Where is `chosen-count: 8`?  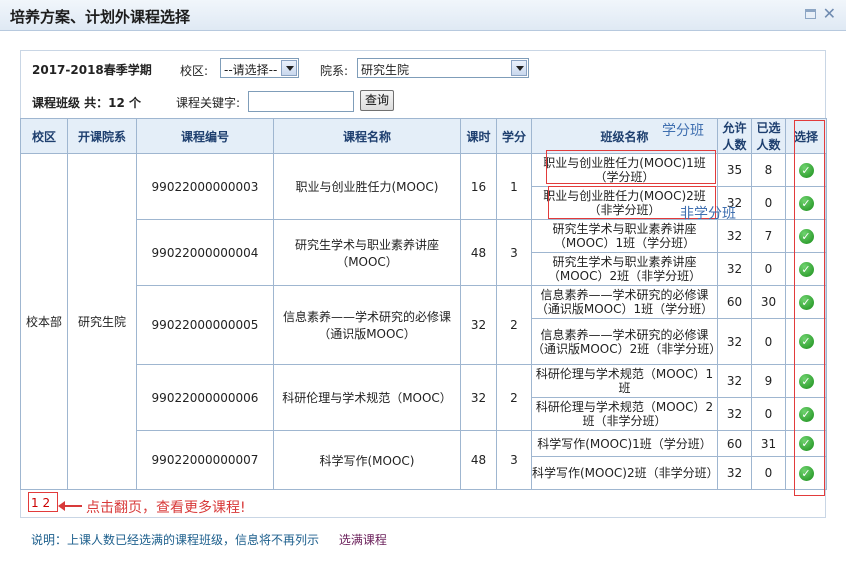 chosen-count: 8 is located at coordinates (768, 170).